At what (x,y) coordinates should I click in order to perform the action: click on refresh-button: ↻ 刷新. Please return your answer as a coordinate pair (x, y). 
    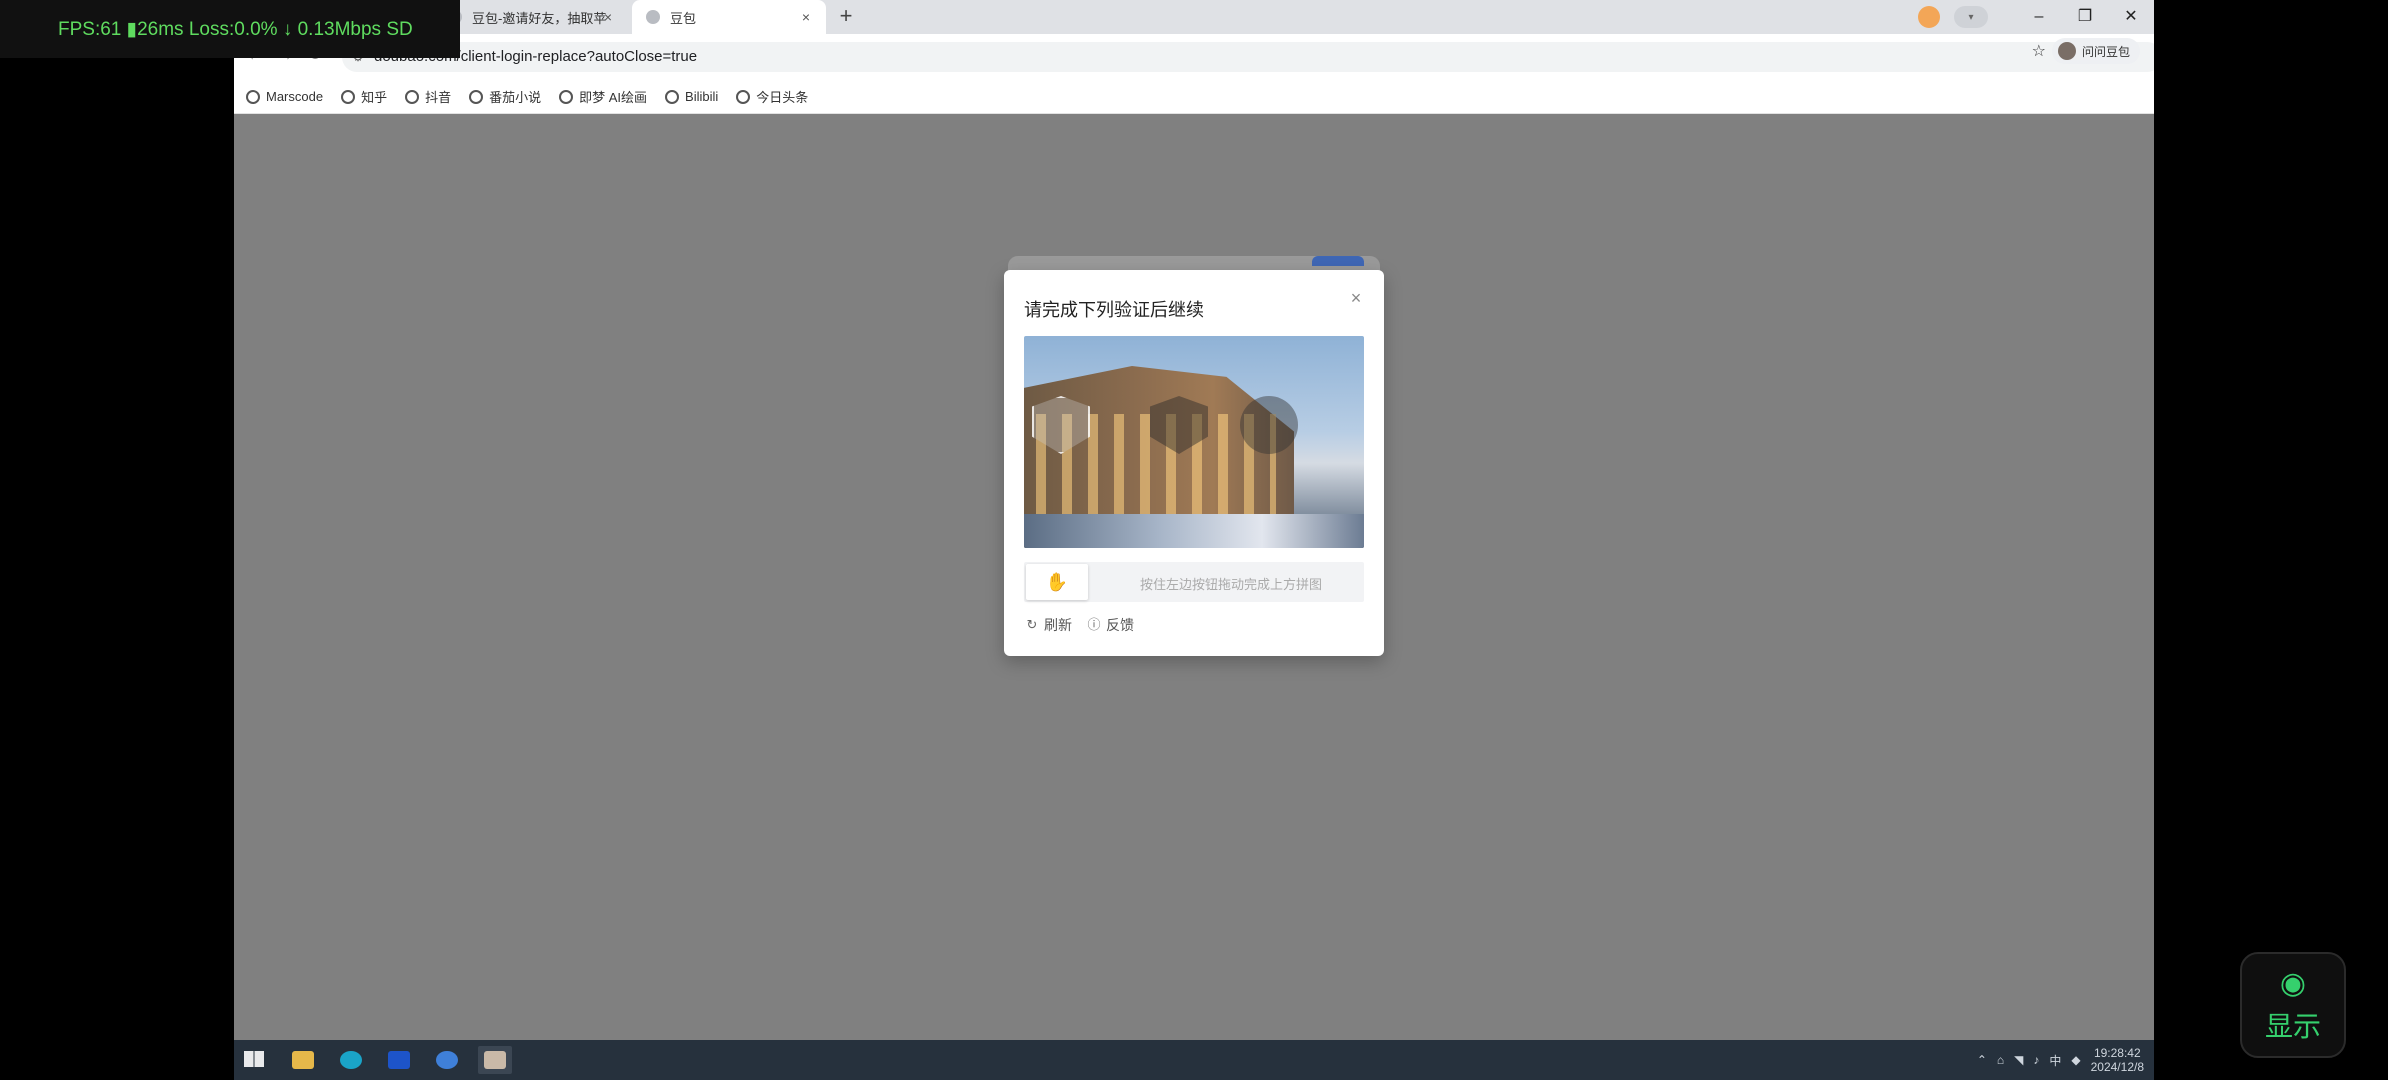
    Looking at the image, I should click on (1048, 625).